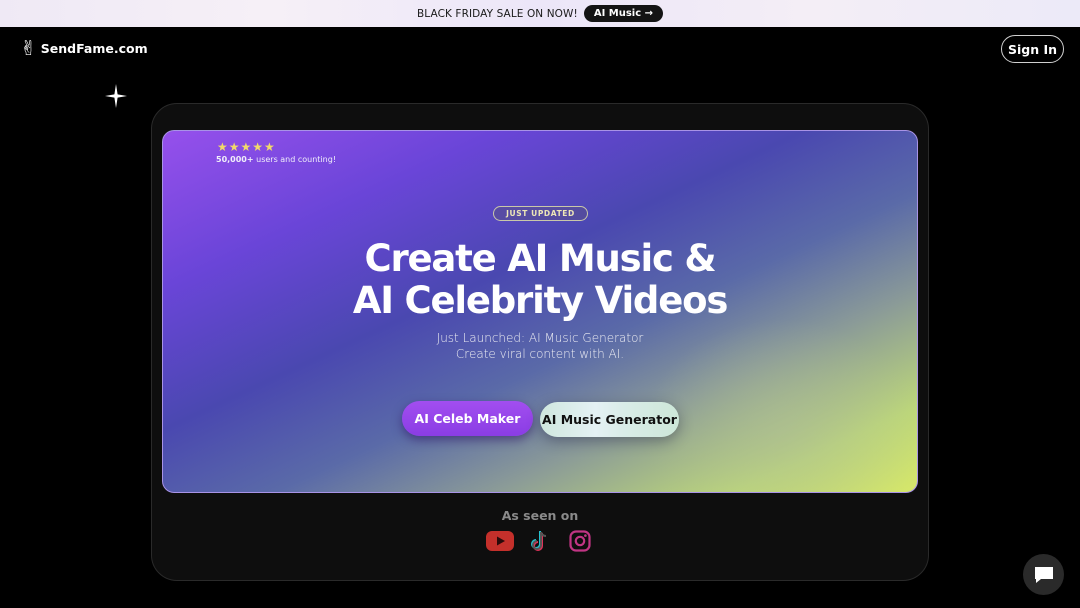  I want to click on promo-bar: BLACK FRIDAY SALE ON NOW! AI Music →, so click(540, 13).